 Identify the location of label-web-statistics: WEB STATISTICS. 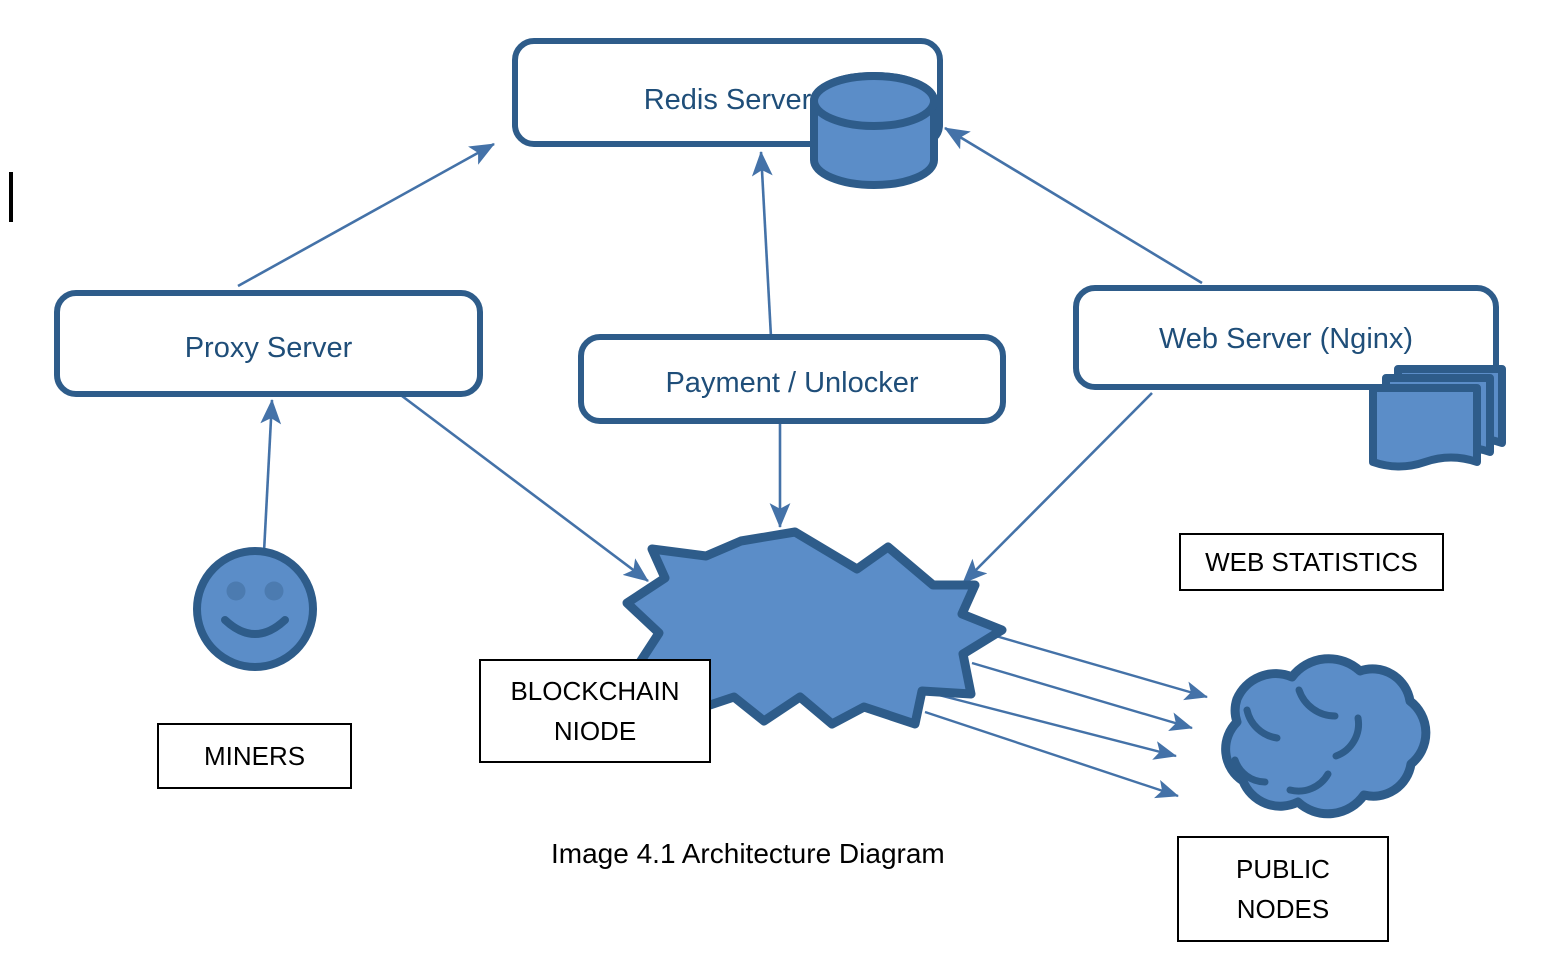
(1311, 562).